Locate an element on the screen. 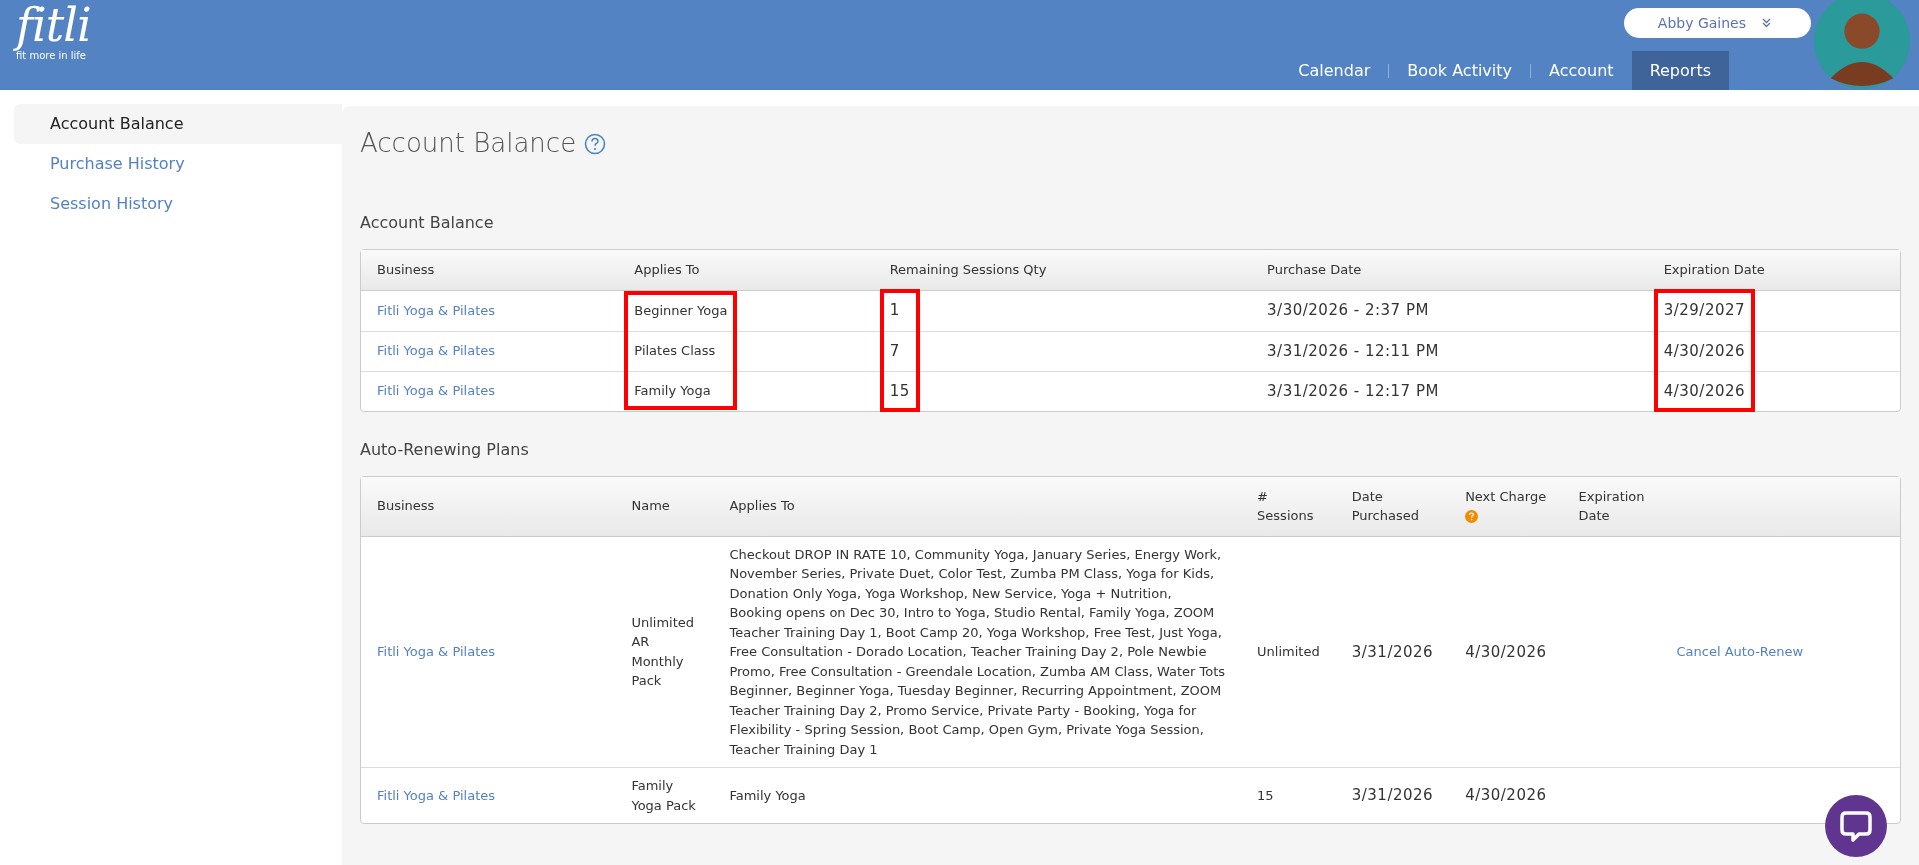 This screenshot has height=865, width=1919. table-cell: 3/31/2026 - 12:11 PM is located at coordinates (1353, 350).